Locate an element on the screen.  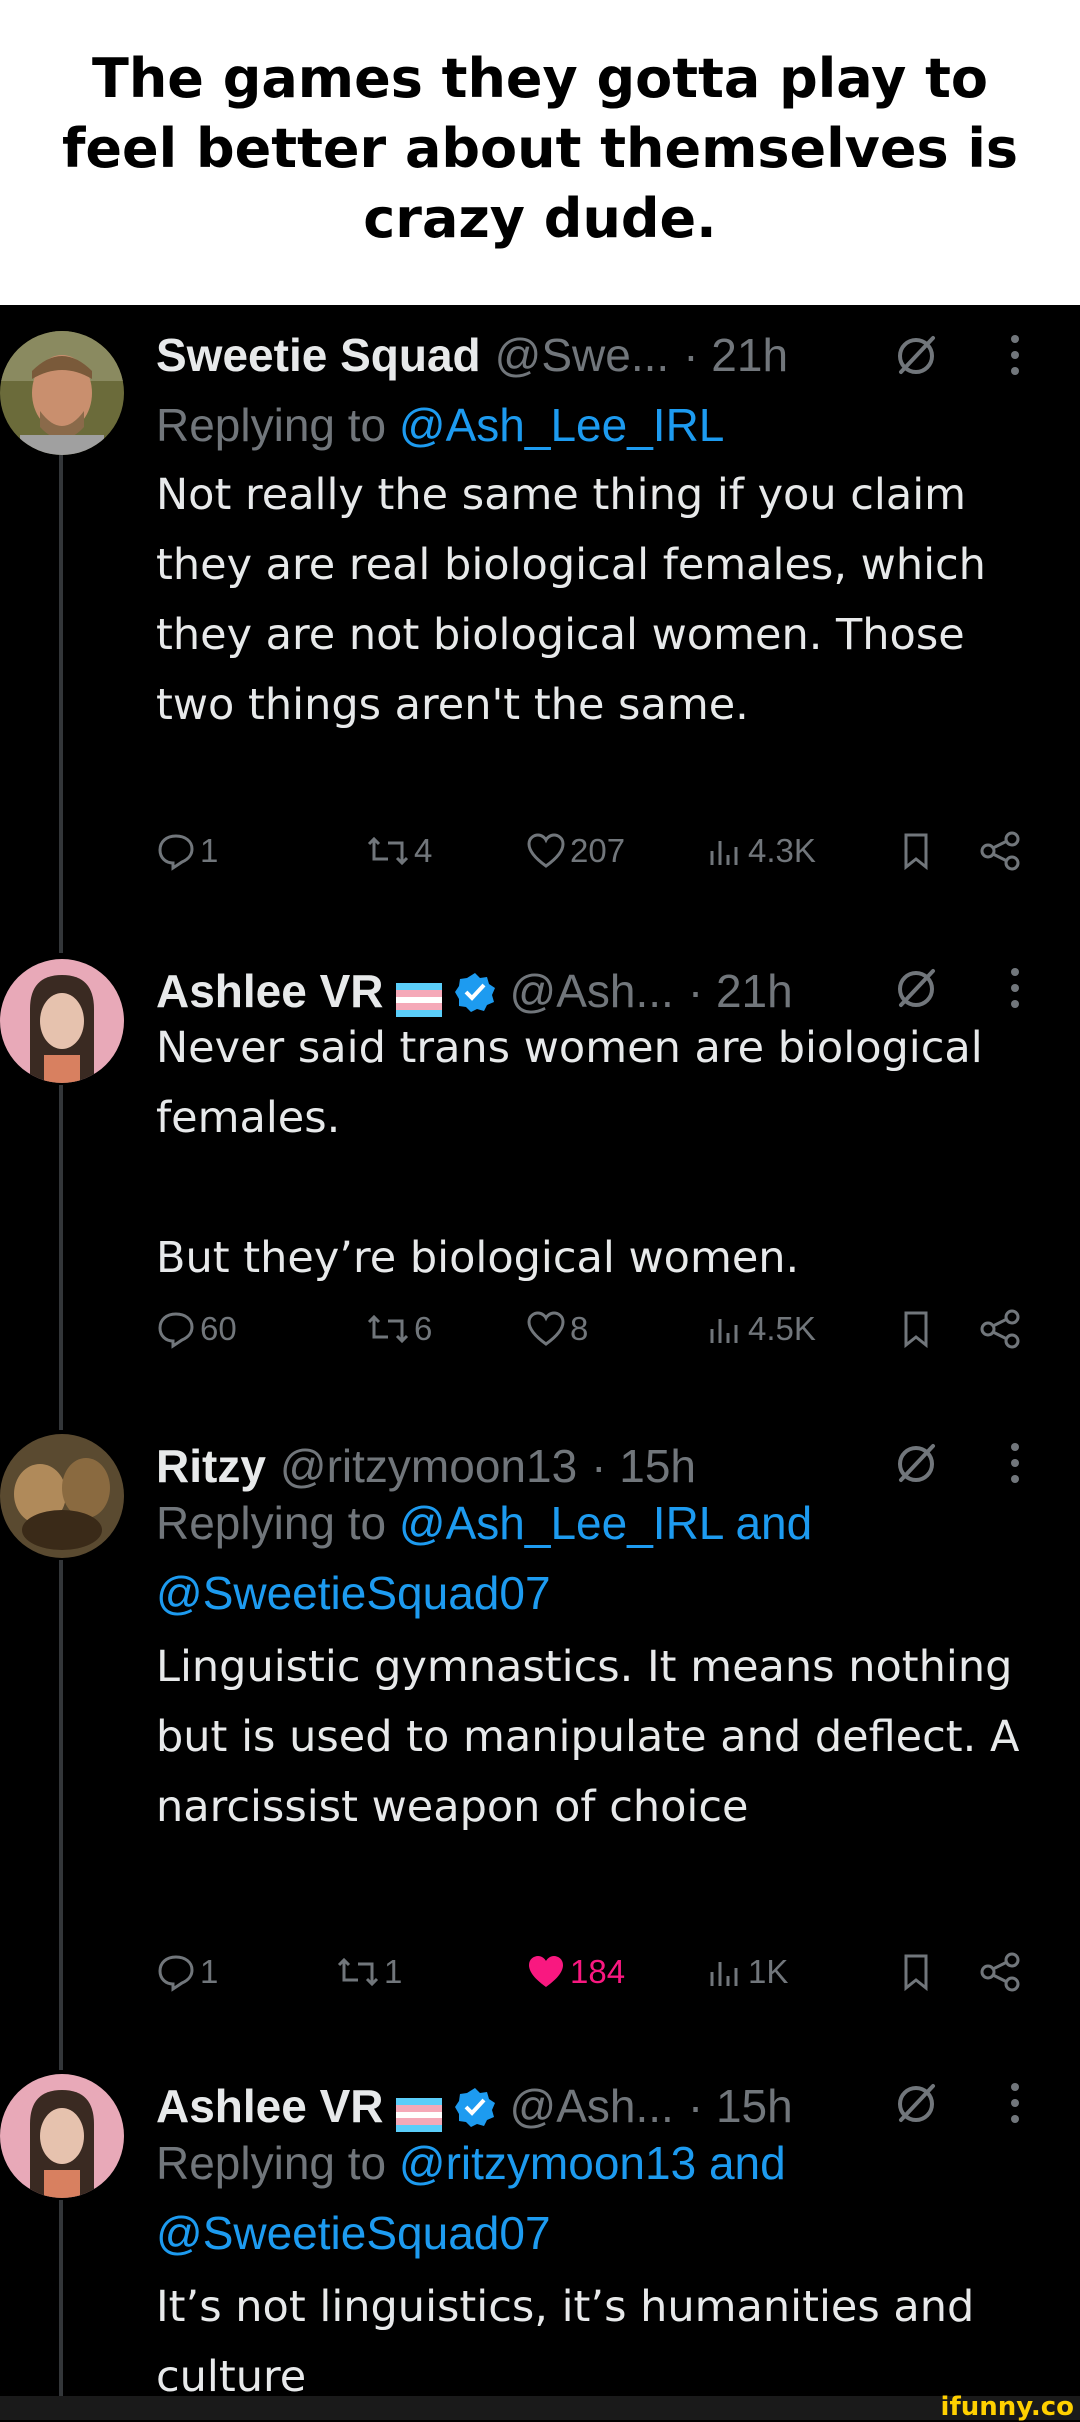
like-count: 184 is located at coordinates (598, 1971).